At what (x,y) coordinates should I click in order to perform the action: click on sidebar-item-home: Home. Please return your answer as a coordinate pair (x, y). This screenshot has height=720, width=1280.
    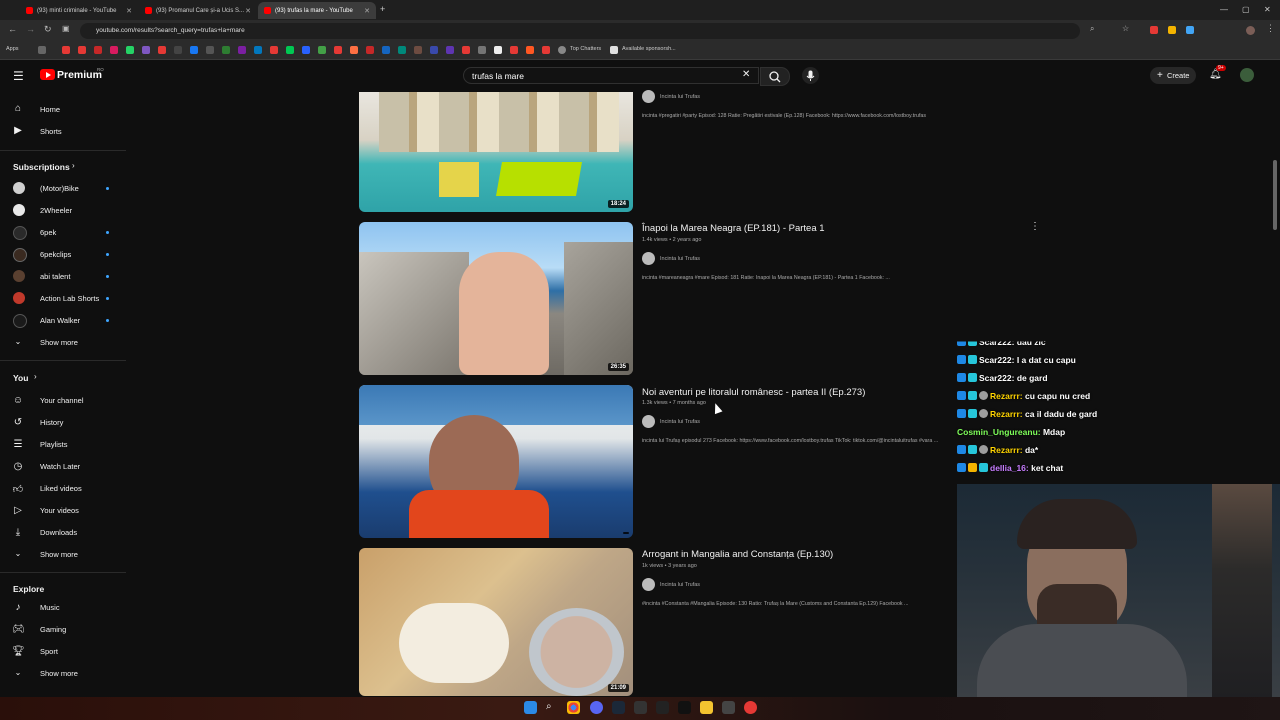
    Looking at the image, I should click on (50, 109).